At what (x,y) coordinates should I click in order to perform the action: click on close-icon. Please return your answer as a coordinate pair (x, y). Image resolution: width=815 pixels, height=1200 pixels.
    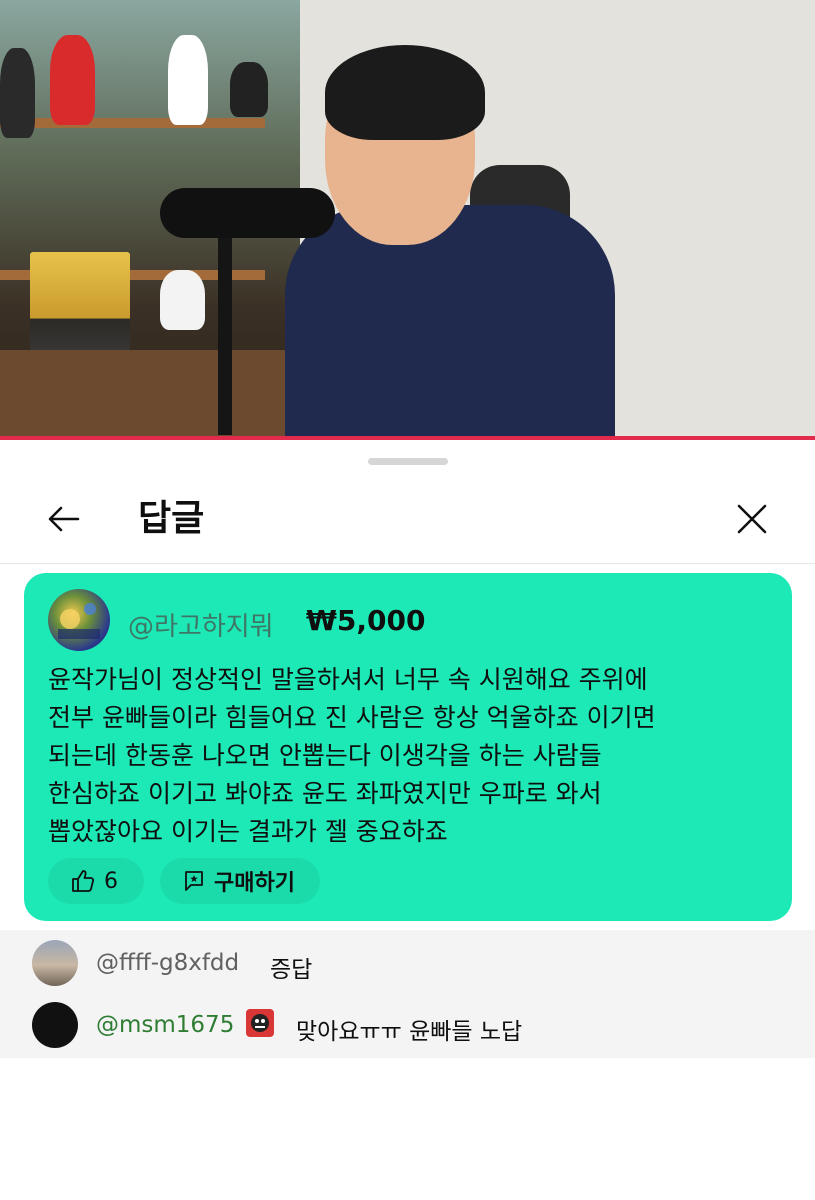
    Looking at the image, I should click on (752, 519).